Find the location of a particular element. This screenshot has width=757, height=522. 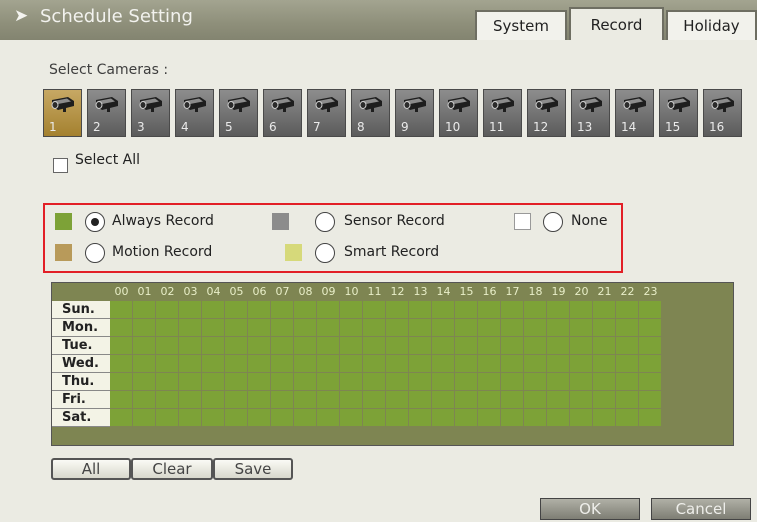

day-label: Sun. is located at coordinates (81, 310).